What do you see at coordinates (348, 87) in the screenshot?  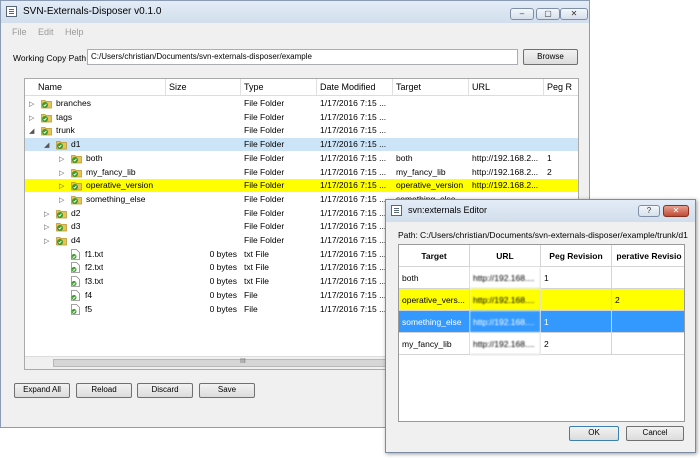 I see `col-date: Date Modified` at bounding box center [348, 87].